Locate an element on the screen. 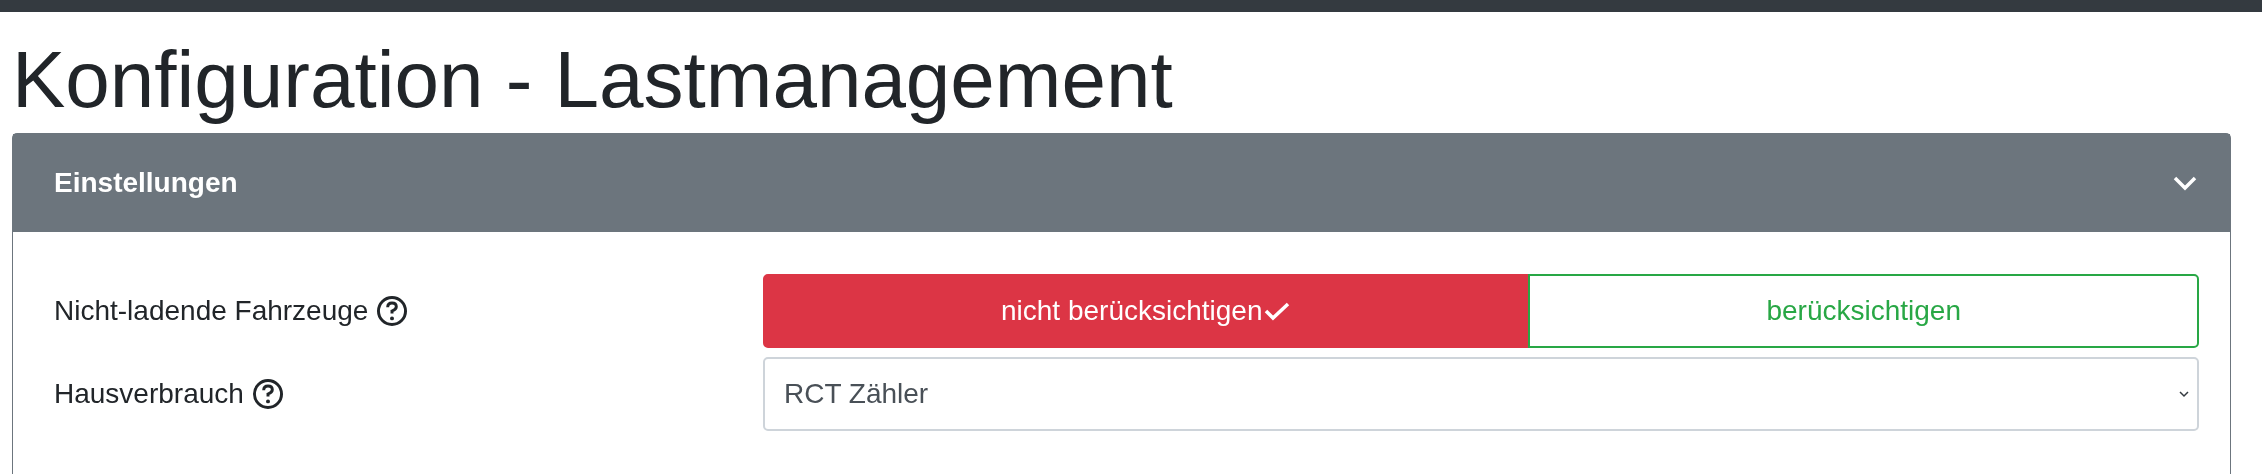 The image size is (2262, 474). select-field: RCT Zähler is located at coordinates (1481, 394).